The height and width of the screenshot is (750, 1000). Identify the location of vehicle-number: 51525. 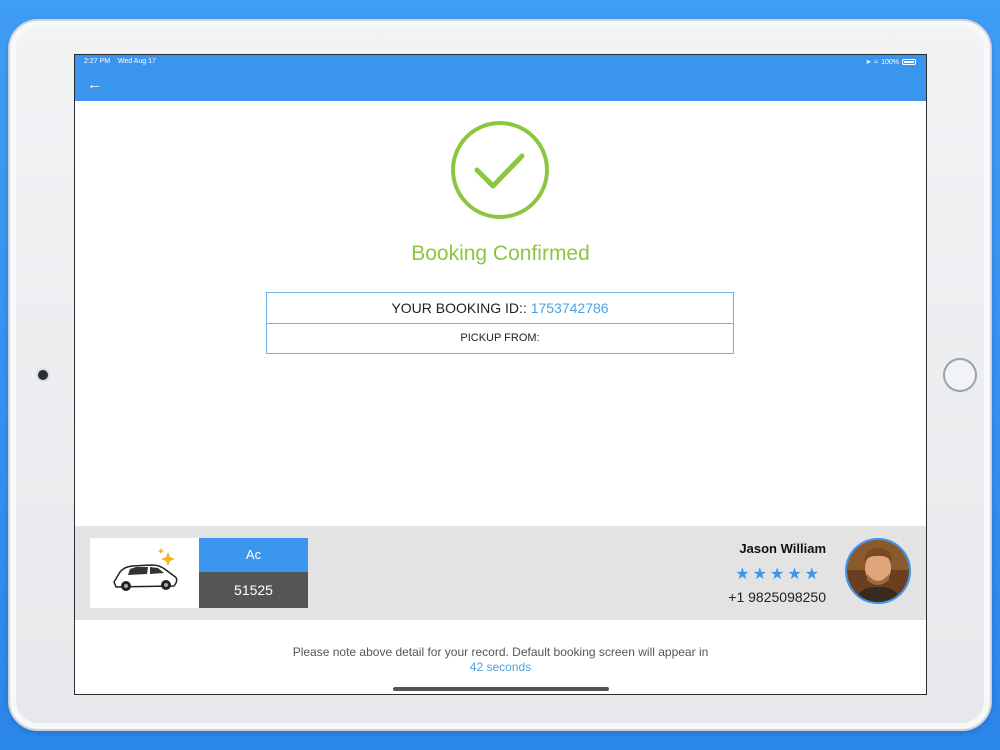
(253, 590).